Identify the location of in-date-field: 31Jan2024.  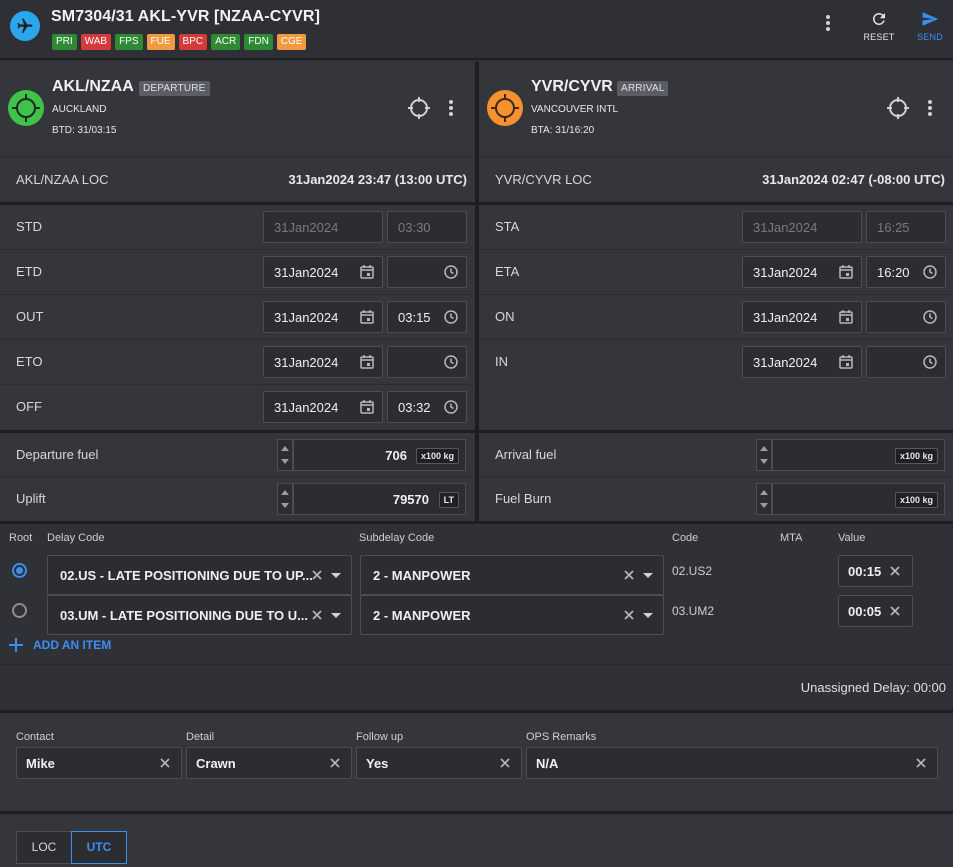
(802, 362).